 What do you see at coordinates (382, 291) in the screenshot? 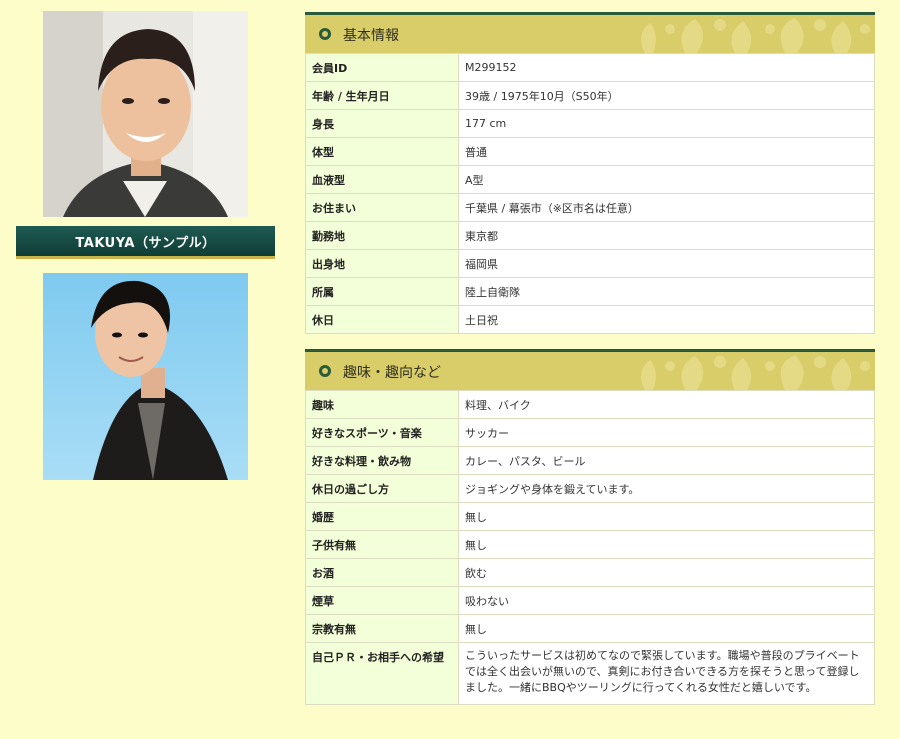
I see `row-key: 所属` at bounding box center [382, 291].